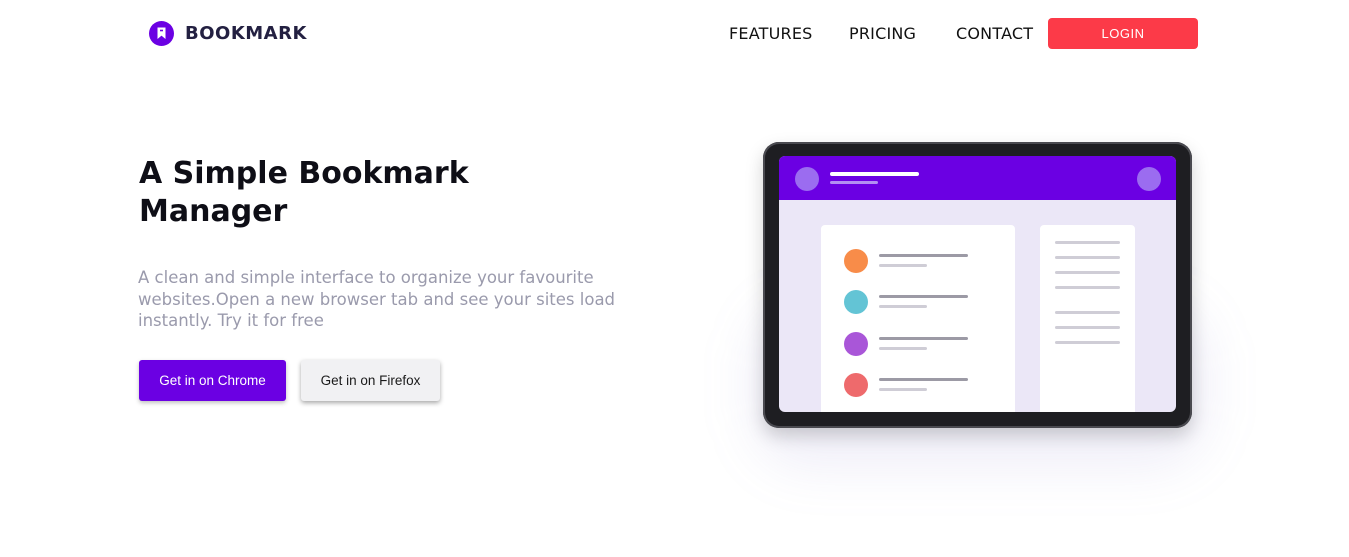  What do you see at coordinates (994, 33) in the screenshot?
I see `nav-link-contact: CONTACT` at bounding box center [994, 33].